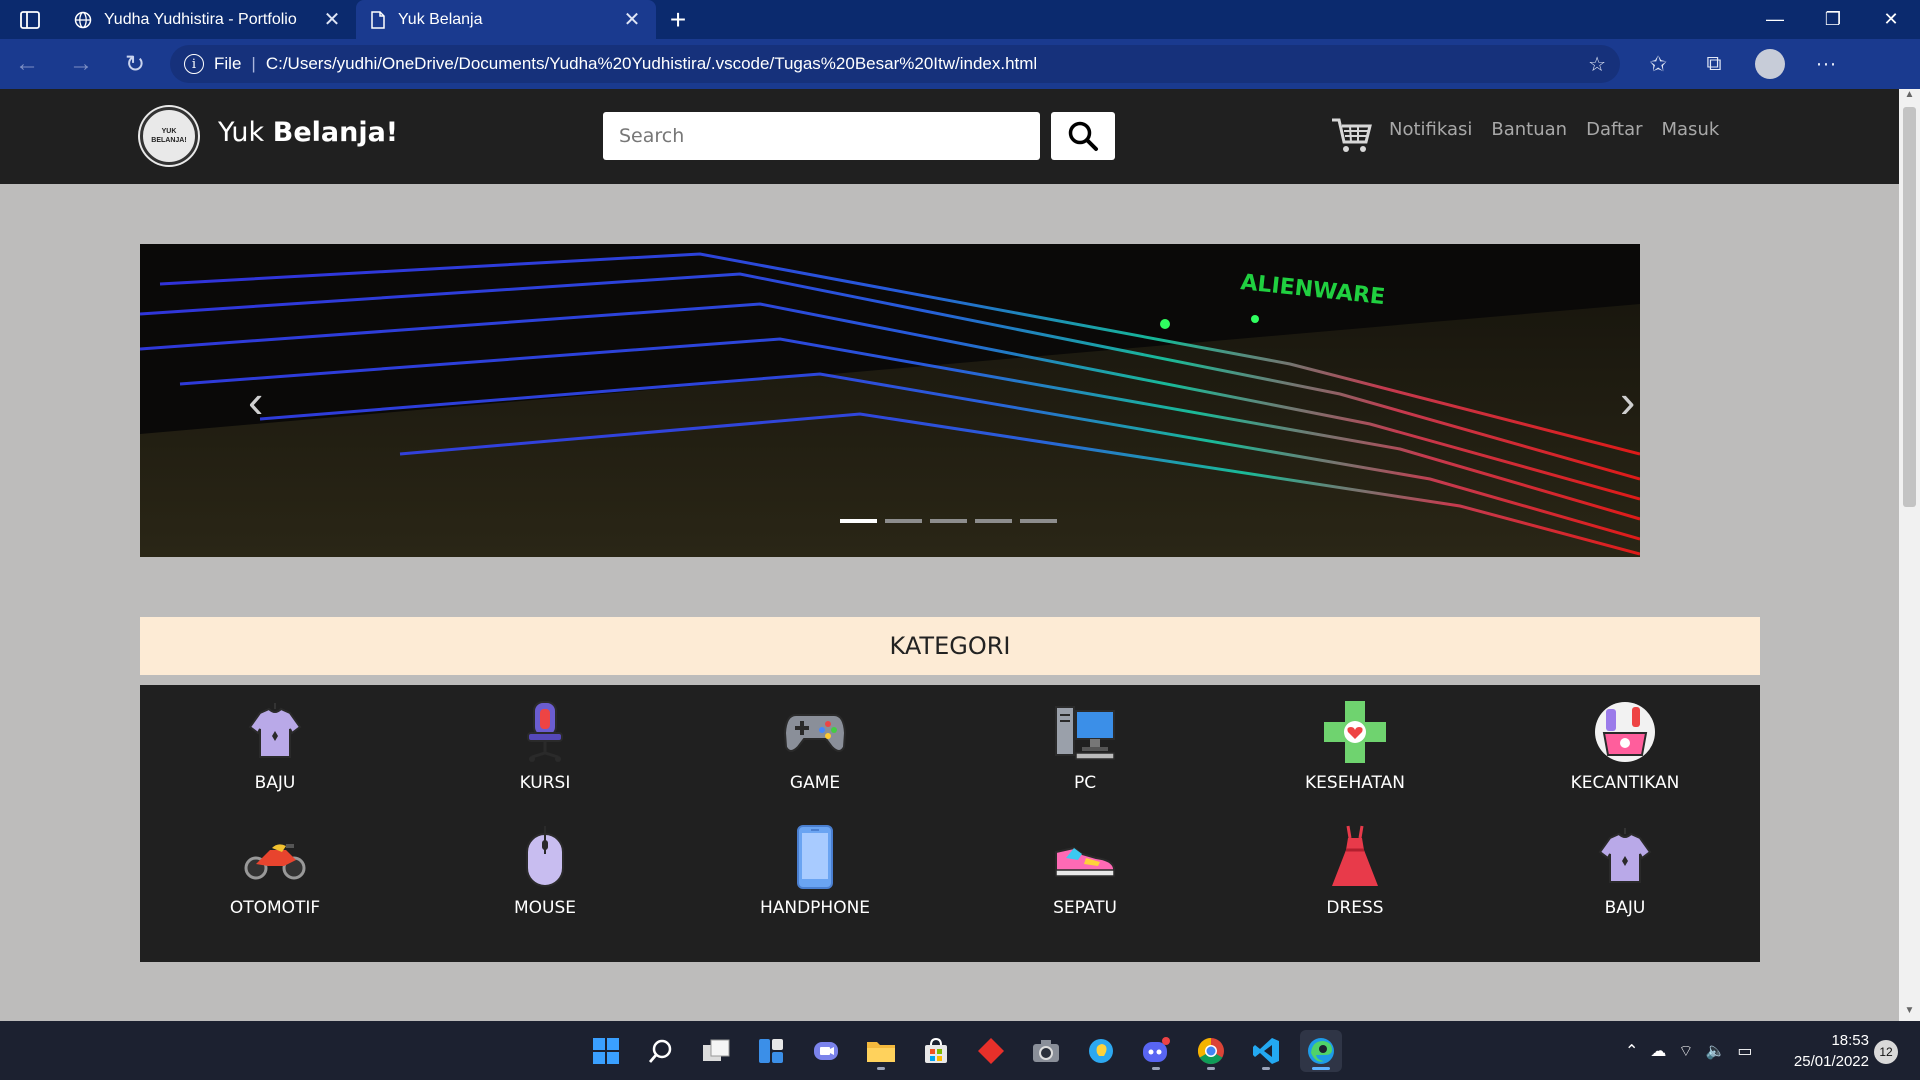  Describe the element at coordinates (255, 401) in the screenshot. I see `carousel-prev-button: ‹` at that location.